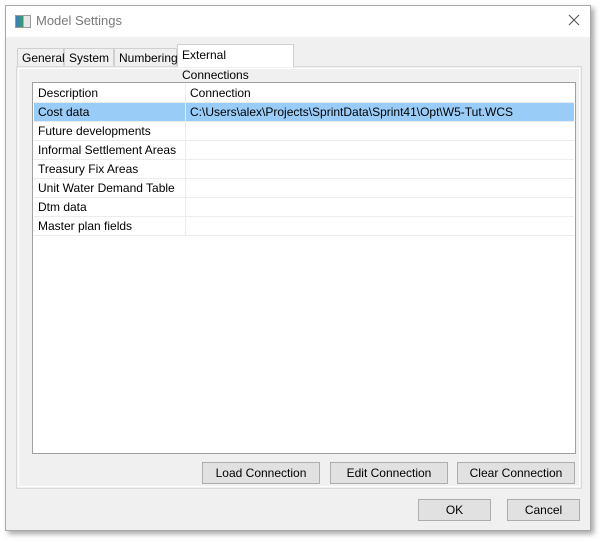 The image size is (602, 543). What do you see at coordinates (110, 226) in the screenshot?
I see `description-cell: Master plan fields` at bounding box center [110, 226].